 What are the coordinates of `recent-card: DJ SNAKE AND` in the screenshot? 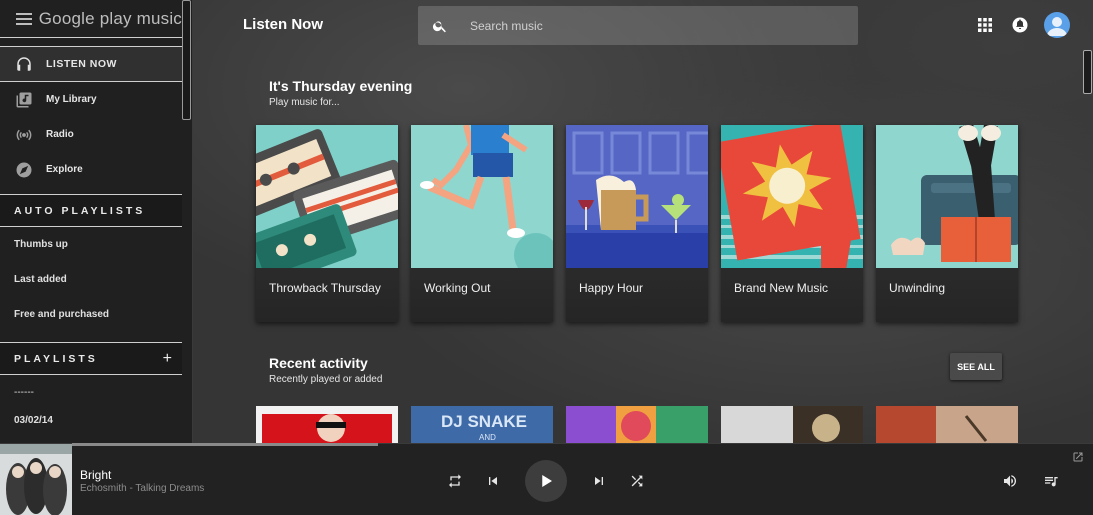 It's located at (482, 424).